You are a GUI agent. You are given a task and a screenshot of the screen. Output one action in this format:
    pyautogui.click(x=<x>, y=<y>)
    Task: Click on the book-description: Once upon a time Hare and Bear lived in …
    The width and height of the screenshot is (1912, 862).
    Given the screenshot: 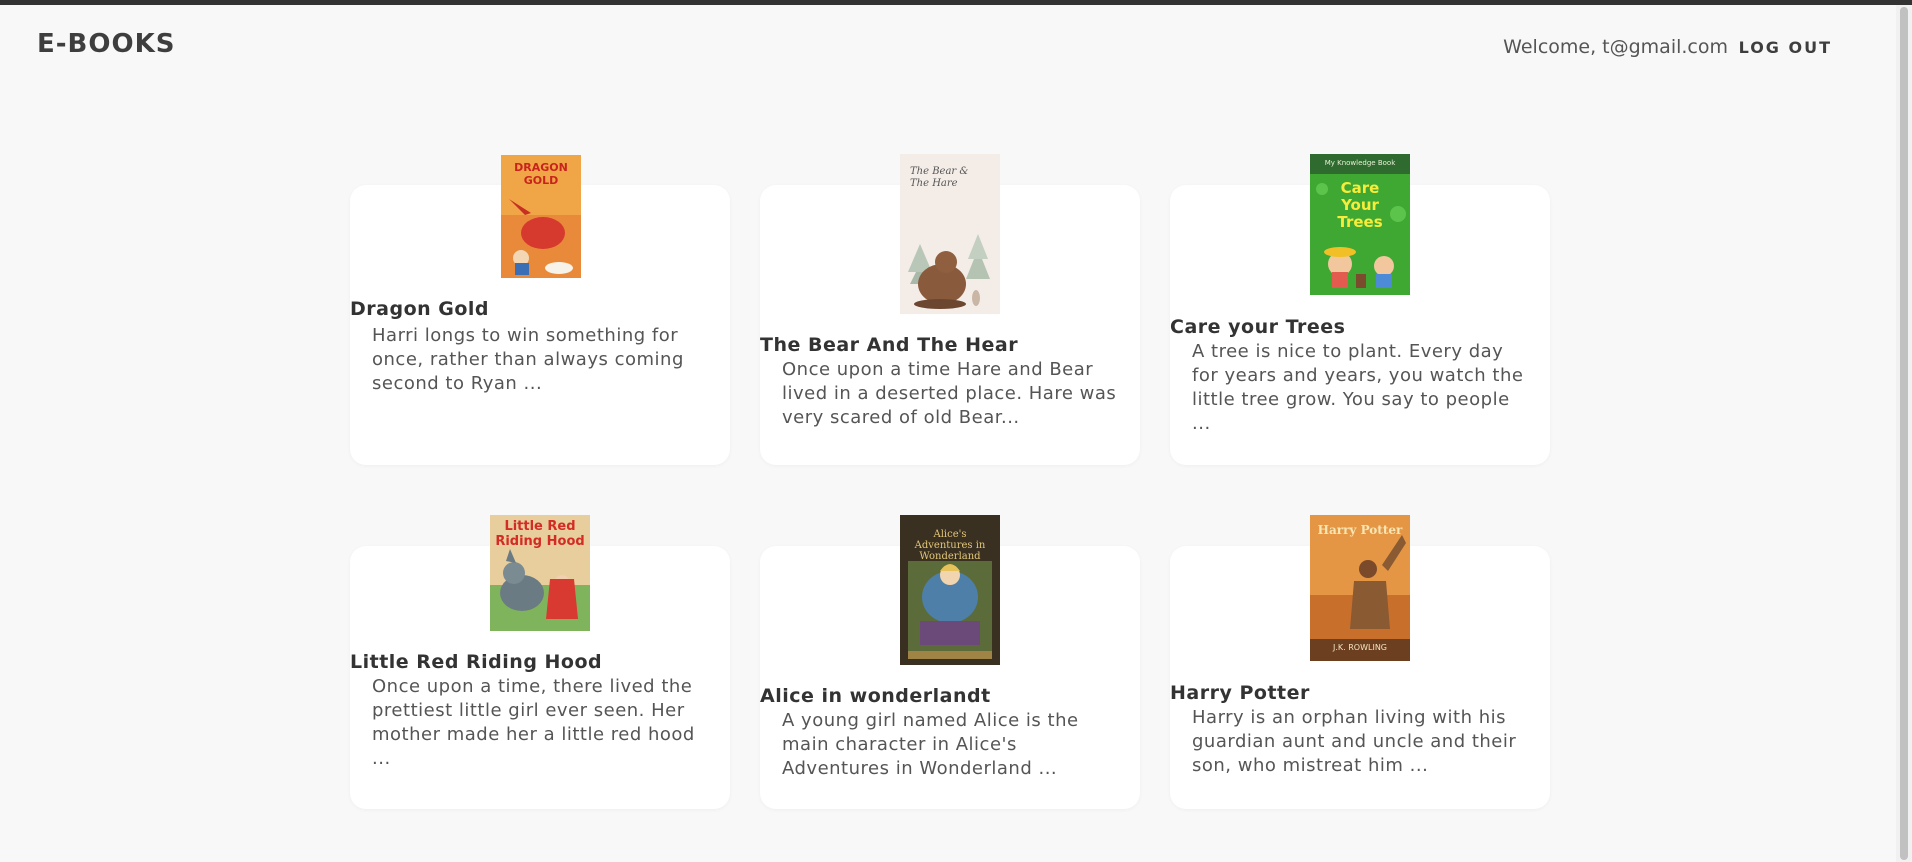 What is the action you would take?
    pyautogui.click(x=949, y=393)
    